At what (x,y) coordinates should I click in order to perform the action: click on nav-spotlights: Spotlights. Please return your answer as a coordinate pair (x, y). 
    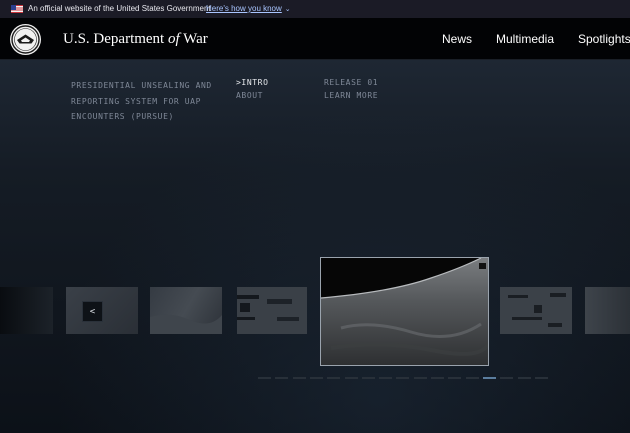
    Looking at the image, I should click on (604, 39).